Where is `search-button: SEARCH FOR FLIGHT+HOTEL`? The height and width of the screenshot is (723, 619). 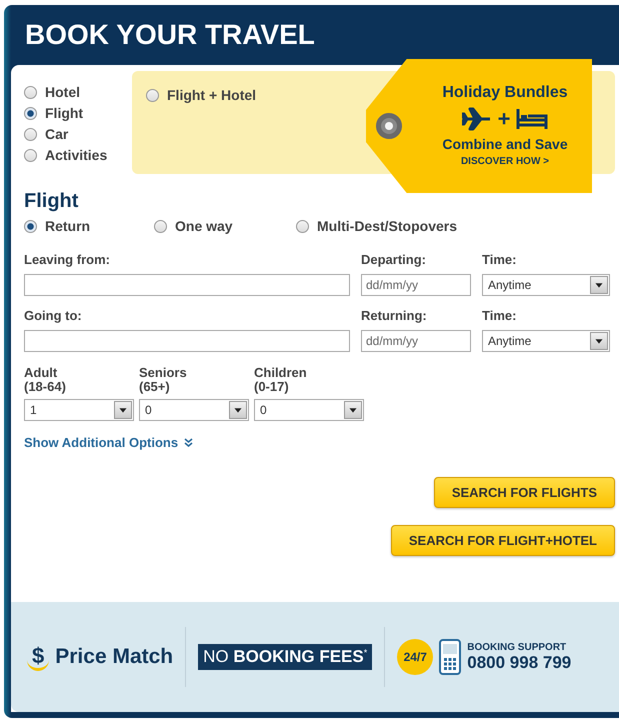
search-button: SEARCH FOR FLIGHT+HOTEL is located at coordinates (502, 540).